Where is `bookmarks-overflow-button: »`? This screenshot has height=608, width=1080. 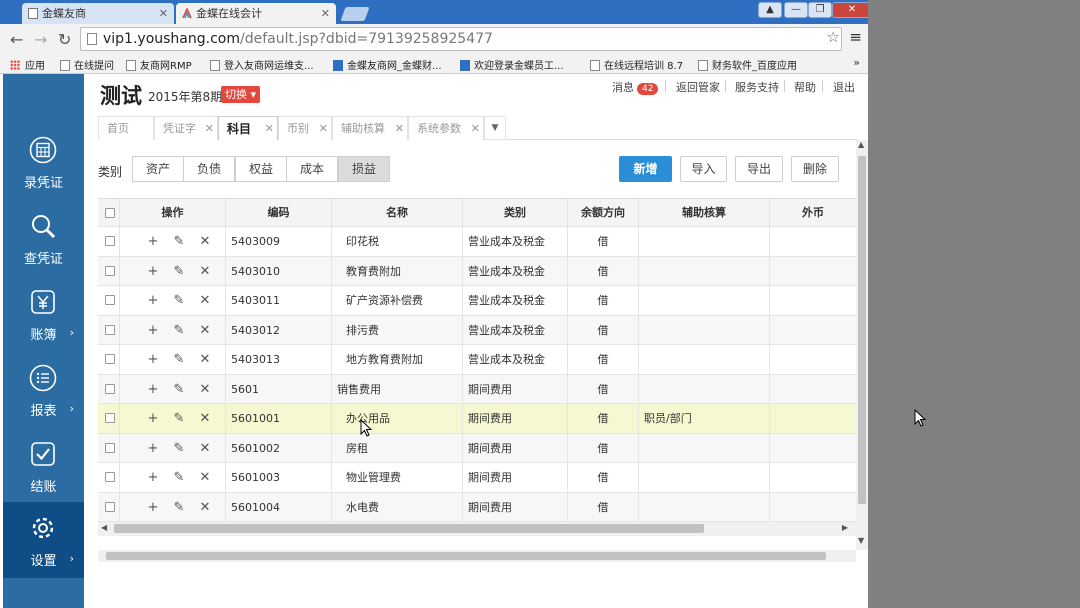
bookmarks-overflow-button: » is located at coordinates (856, 62).